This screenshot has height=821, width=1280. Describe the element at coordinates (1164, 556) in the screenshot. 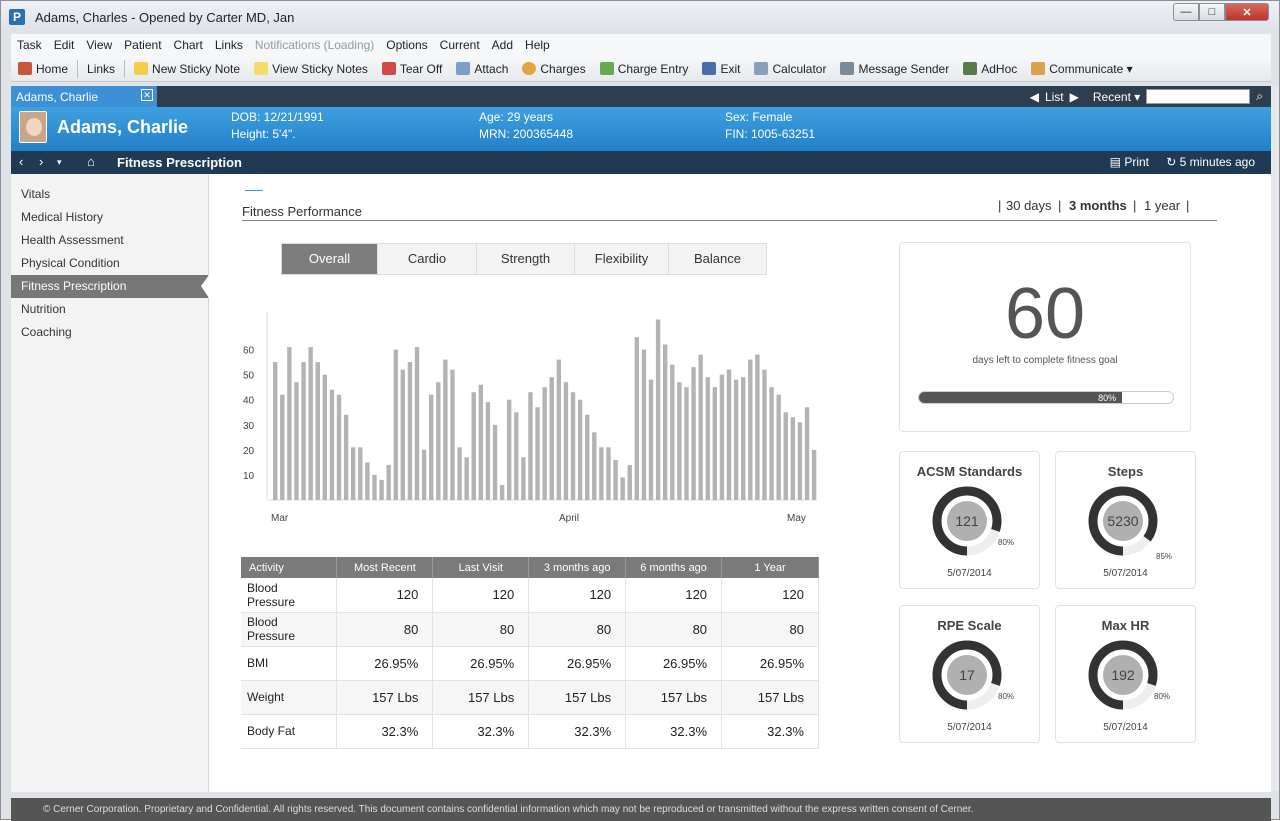

I see `metric-percent: 85%` at that location.